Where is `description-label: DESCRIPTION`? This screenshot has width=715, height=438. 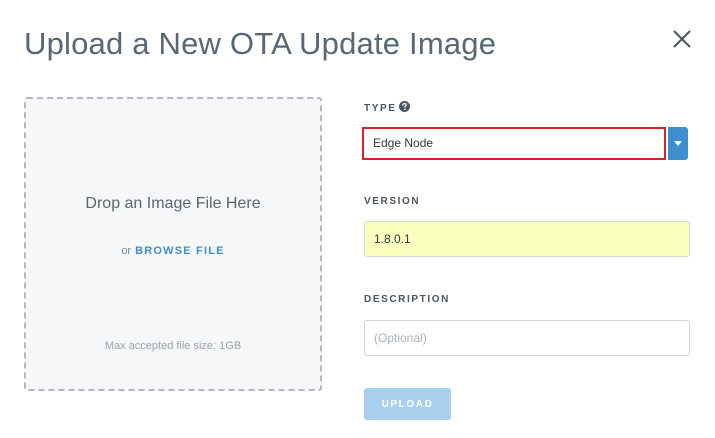 description-label: DESCRIPTION is located at coordinates (407, 299).